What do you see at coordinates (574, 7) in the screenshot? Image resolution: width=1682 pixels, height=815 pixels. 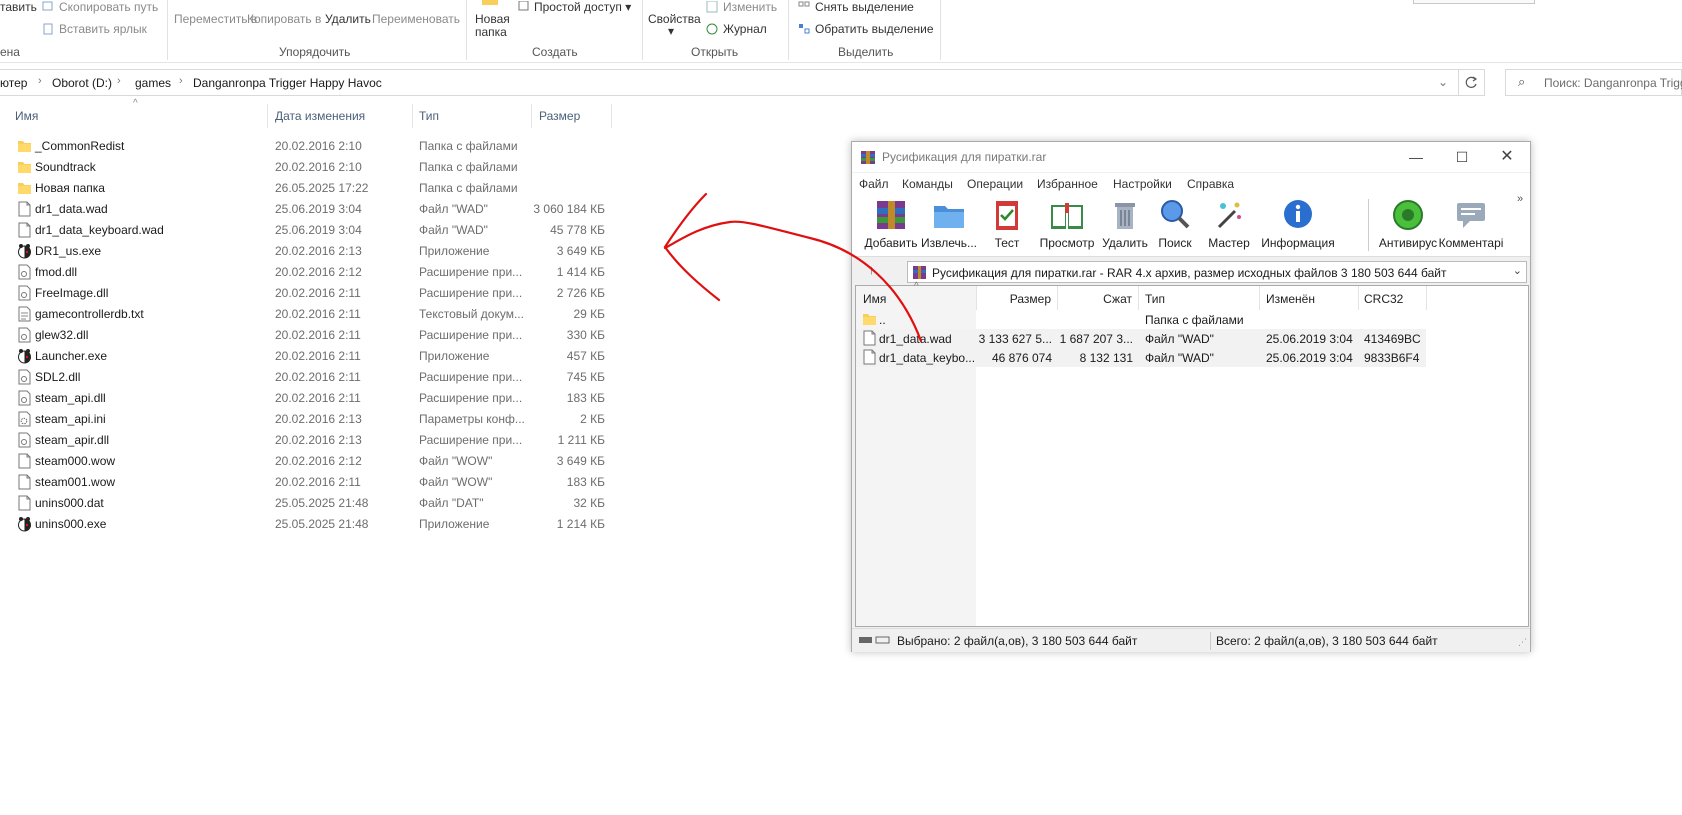 I see `easy-access-button: Простой доступ ▾` at bounding box center [574, 7].